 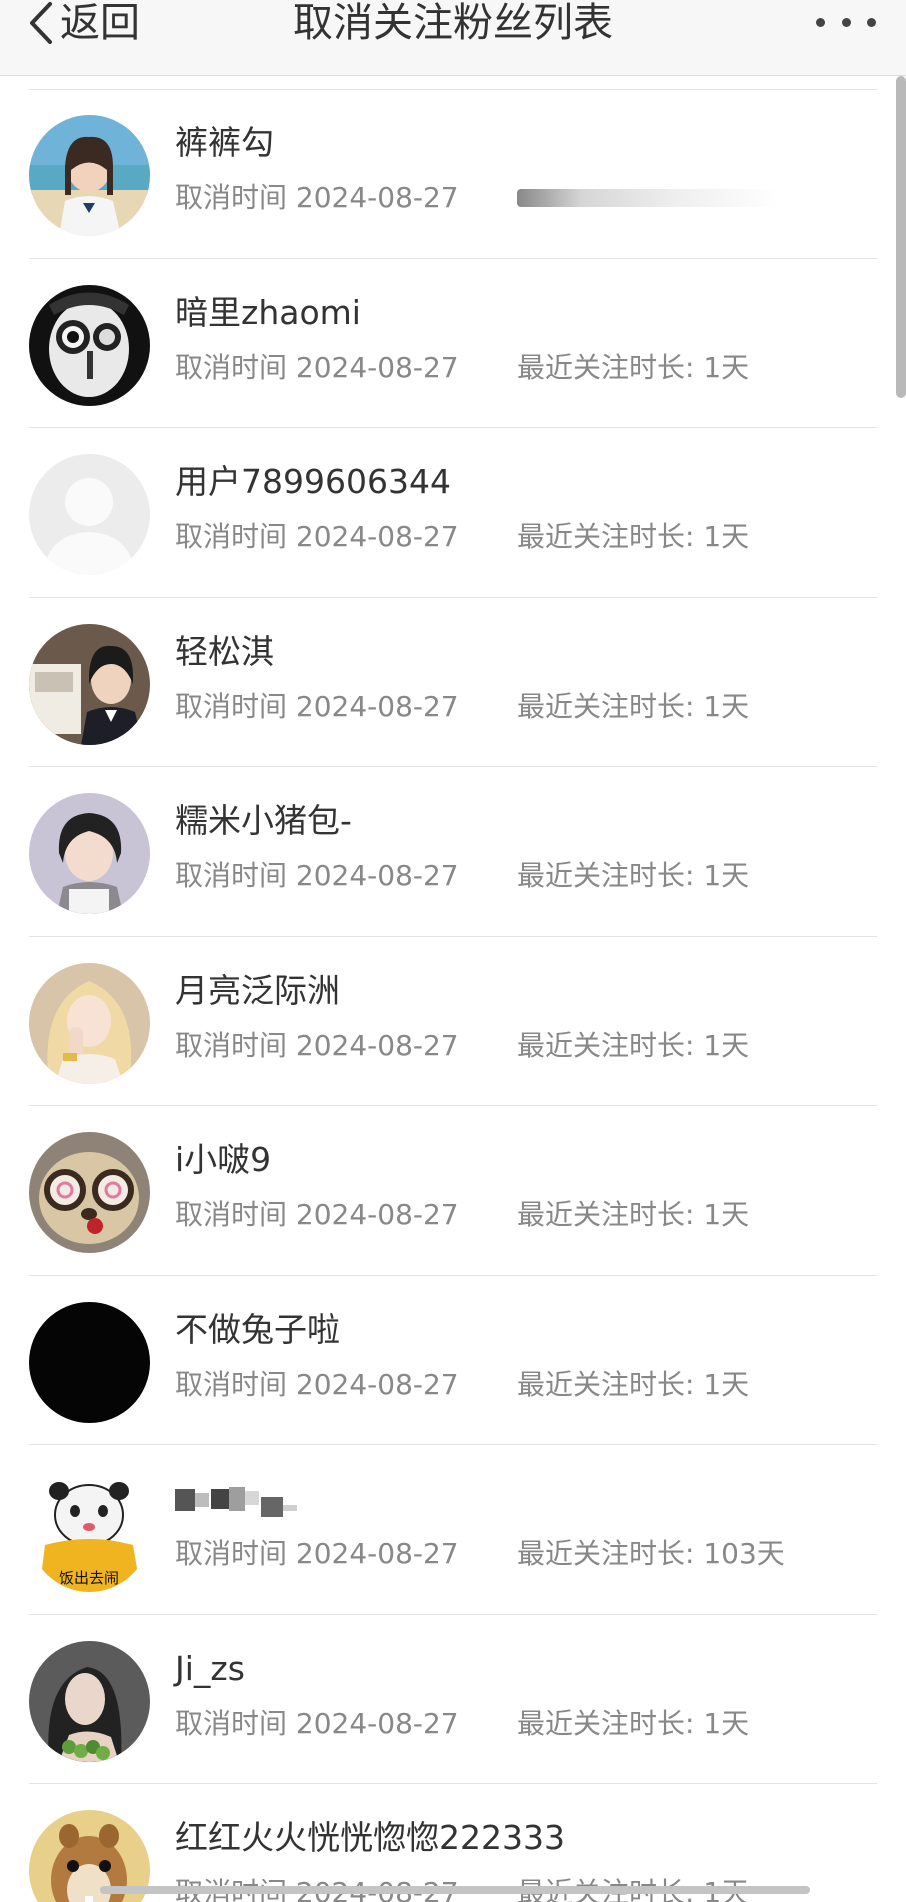 What do you see at coordinates (210, 1668) in the screenshot?
I see `user-name: Ji_zs` at bounding box center [210, 1668].